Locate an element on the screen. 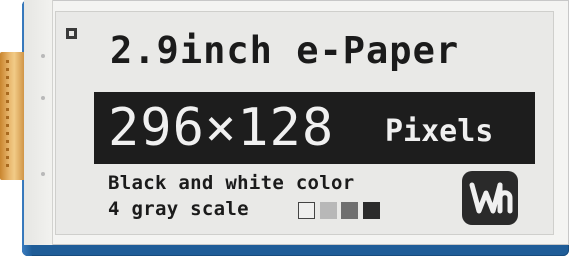 Image resolution: width=569 pixels, height=256 pixels. glass-bezel-left is located at coordinates (38, 122).